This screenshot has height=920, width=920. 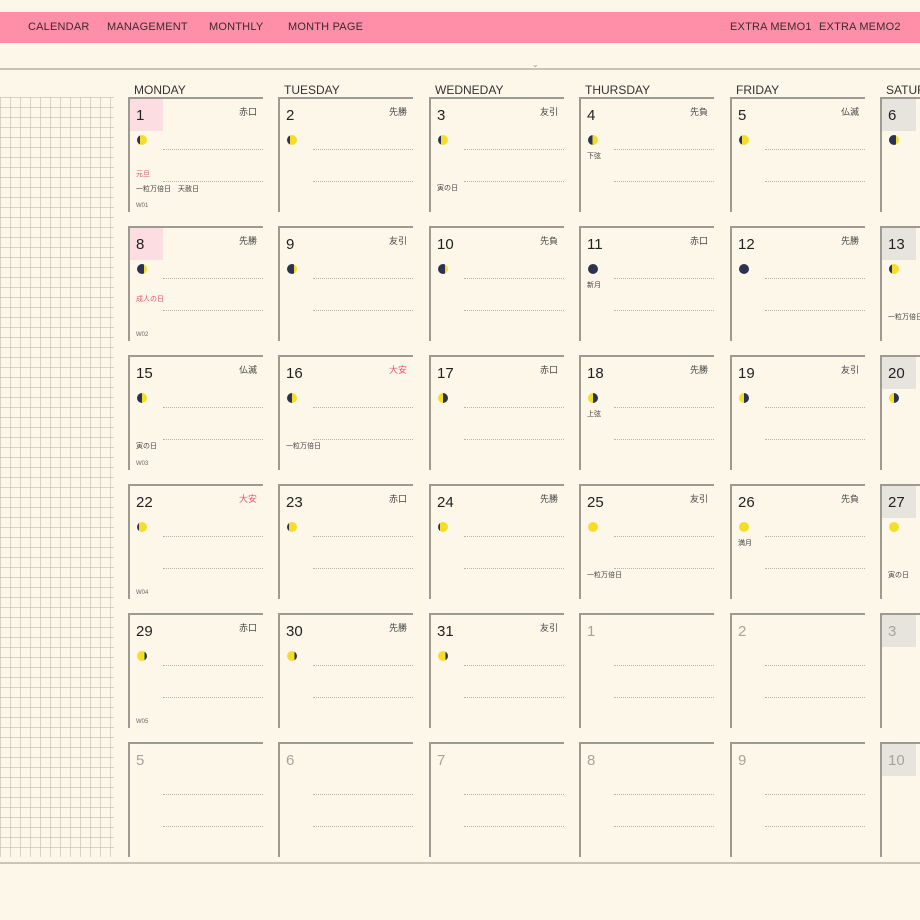 I want to click on day-cell: 8, so click(x=646, y=799).